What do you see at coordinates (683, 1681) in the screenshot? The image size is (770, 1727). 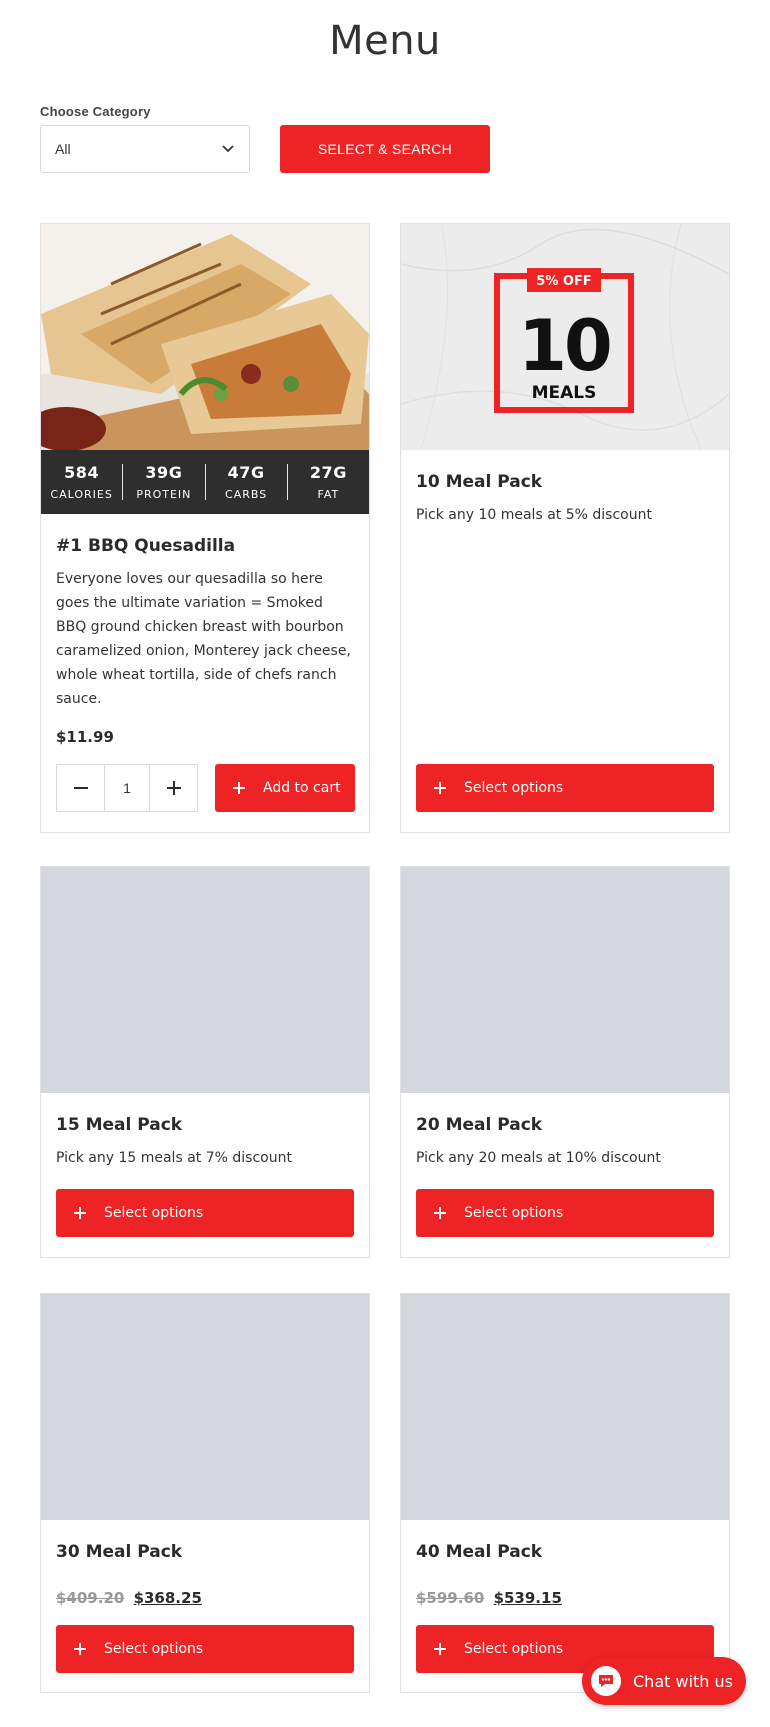 I see `chat-label: Chat with us` at bounding box center [683, 1681].